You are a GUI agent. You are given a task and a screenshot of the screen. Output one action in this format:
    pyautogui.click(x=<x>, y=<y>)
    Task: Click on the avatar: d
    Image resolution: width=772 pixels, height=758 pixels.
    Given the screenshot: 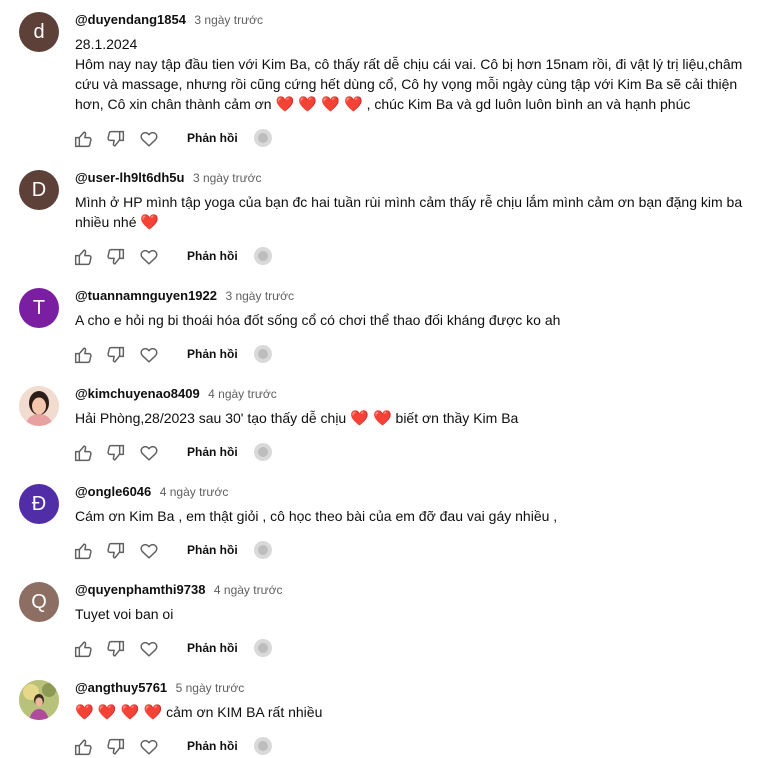 What is the action you would take?
    pyautogui.click(x=39, y=32)
    